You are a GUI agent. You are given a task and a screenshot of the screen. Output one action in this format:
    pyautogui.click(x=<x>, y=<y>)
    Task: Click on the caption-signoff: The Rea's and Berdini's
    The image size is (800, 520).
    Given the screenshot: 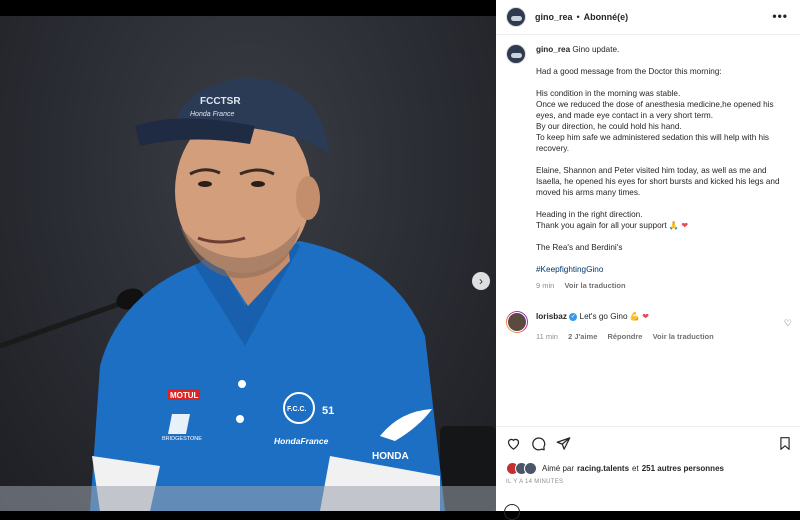 What is the action you would take?
    pyautogui.click(x=579, y=247)
    